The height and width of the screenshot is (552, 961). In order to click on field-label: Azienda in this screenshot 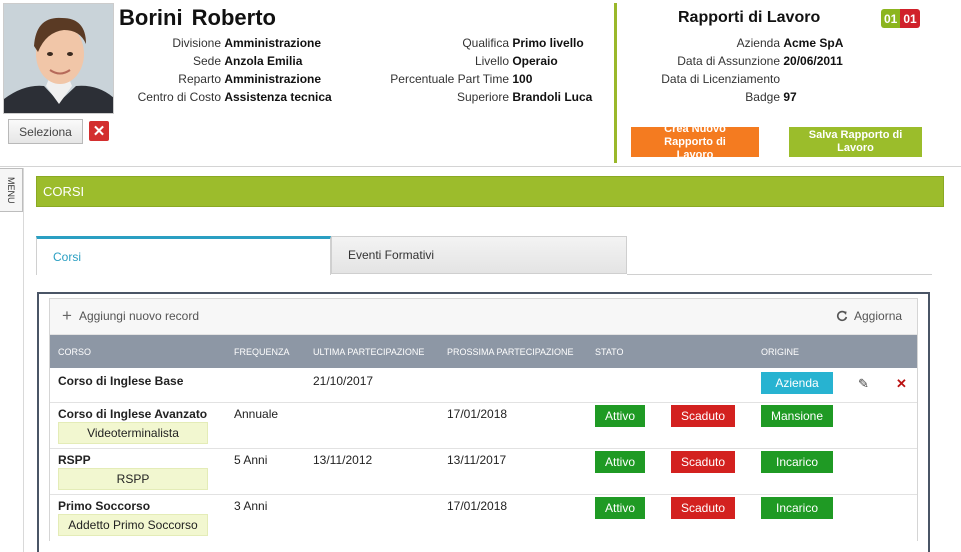, I will do `click(758, 43)`.